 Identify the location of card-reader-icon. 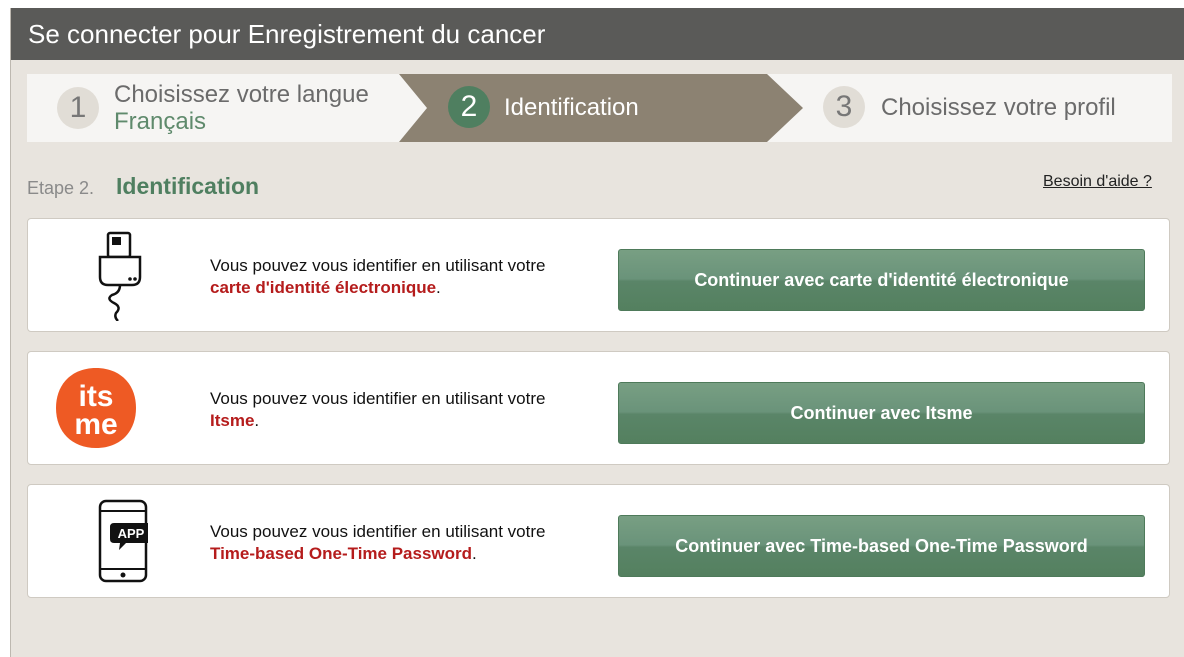
(120, 276).